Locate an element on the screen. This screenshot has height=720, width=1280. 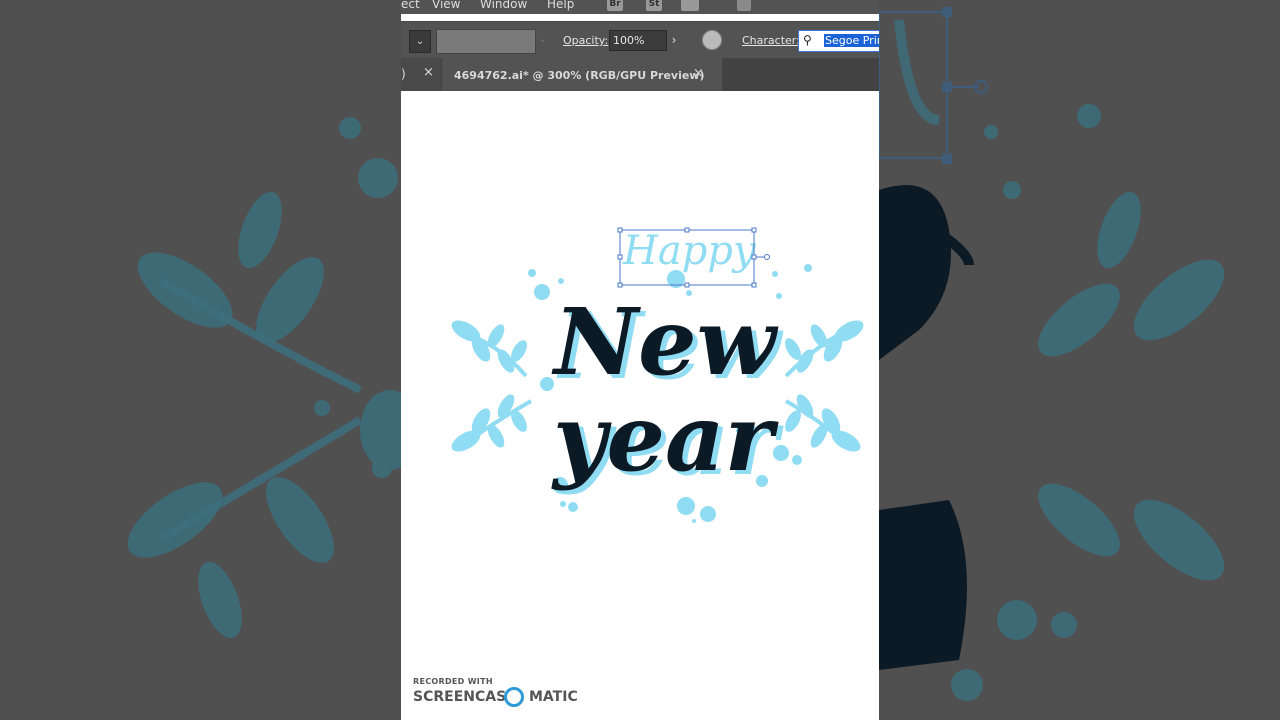
happy-text: Happy is located at coordinates (689, 251).